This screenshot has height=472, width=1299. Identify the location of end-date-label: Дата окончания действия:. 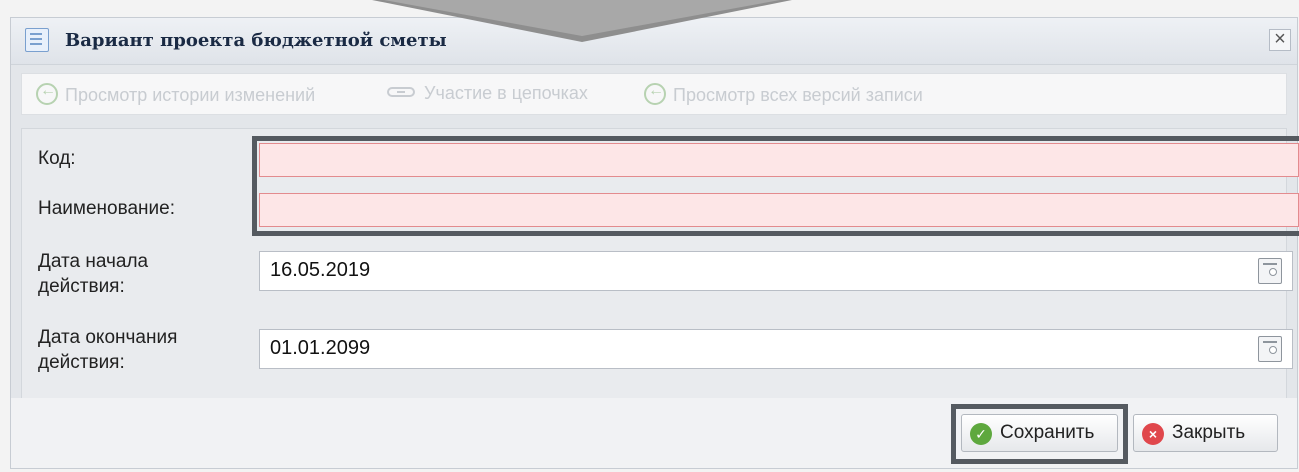
(107, 350).